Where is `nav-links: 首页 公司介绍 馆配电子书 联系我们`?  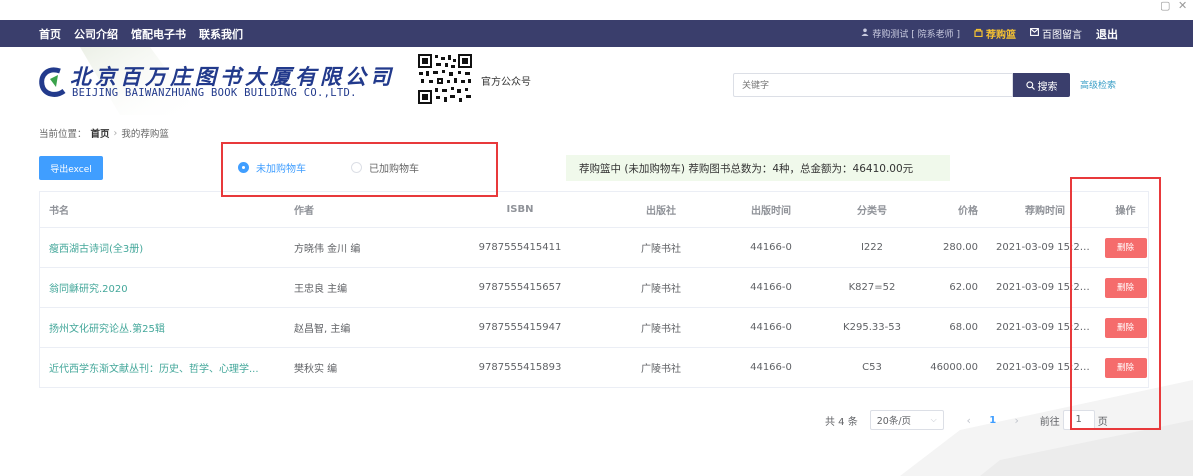
nav-links: 首页 公司介绍 馆配电子书 联系我们 is located at coordinates (141, 33).